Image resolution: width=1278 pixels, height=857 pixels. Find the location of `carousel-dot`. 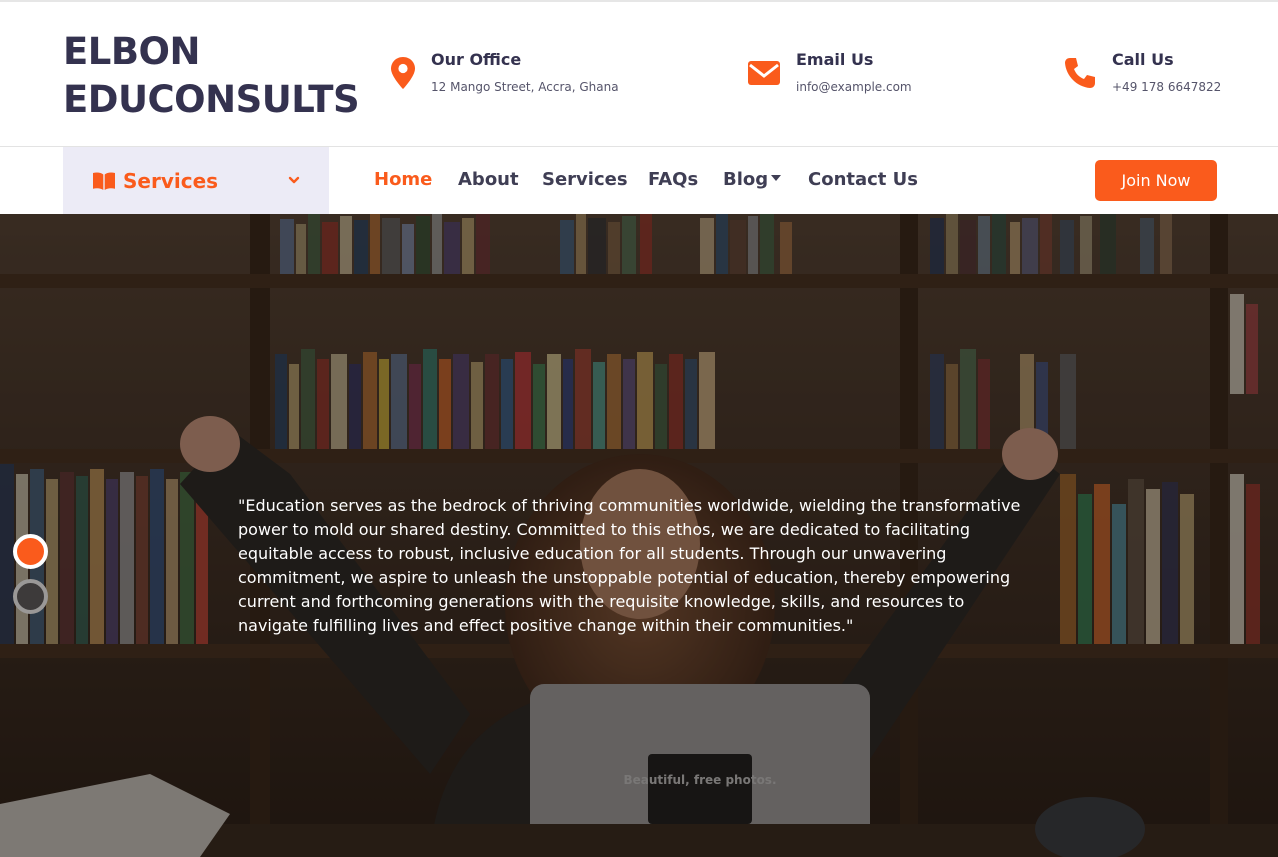

carousel-dot is located at coordinates (30, 596).